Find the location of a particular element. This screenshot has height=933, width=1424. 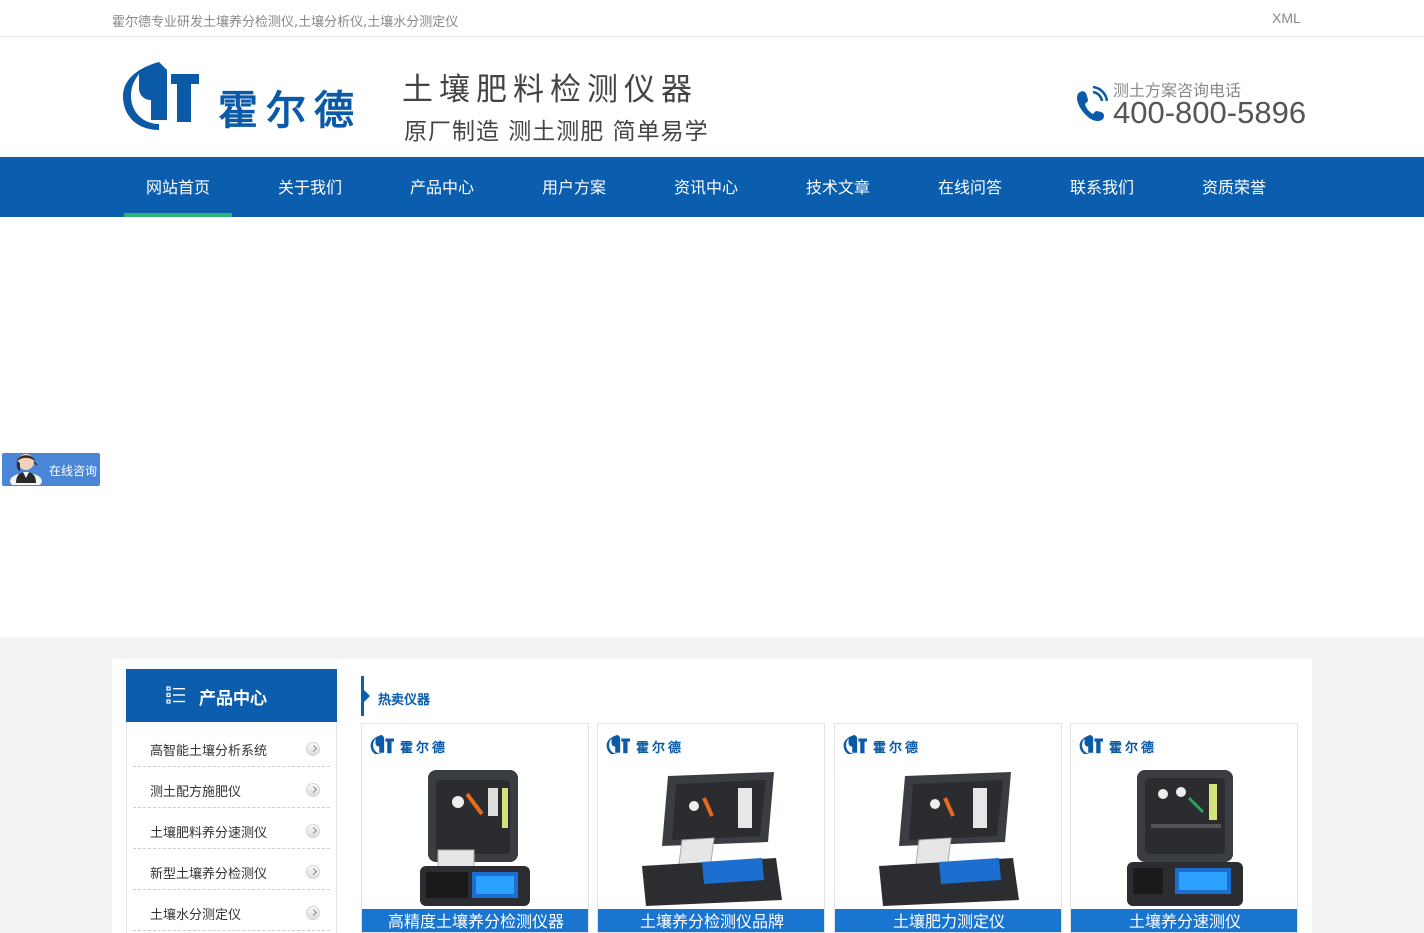

header-title: 土壤肥料检测仪器 is located at coordinates (550, 90).